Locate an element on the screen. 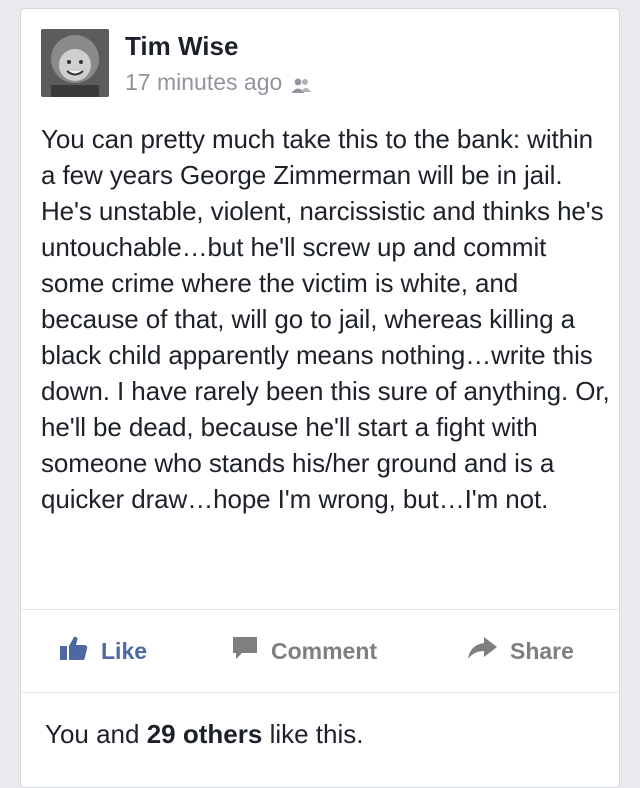 The width and height of the screenshot is (640, 788). share-button: Share is located at coordinates (520, 651).